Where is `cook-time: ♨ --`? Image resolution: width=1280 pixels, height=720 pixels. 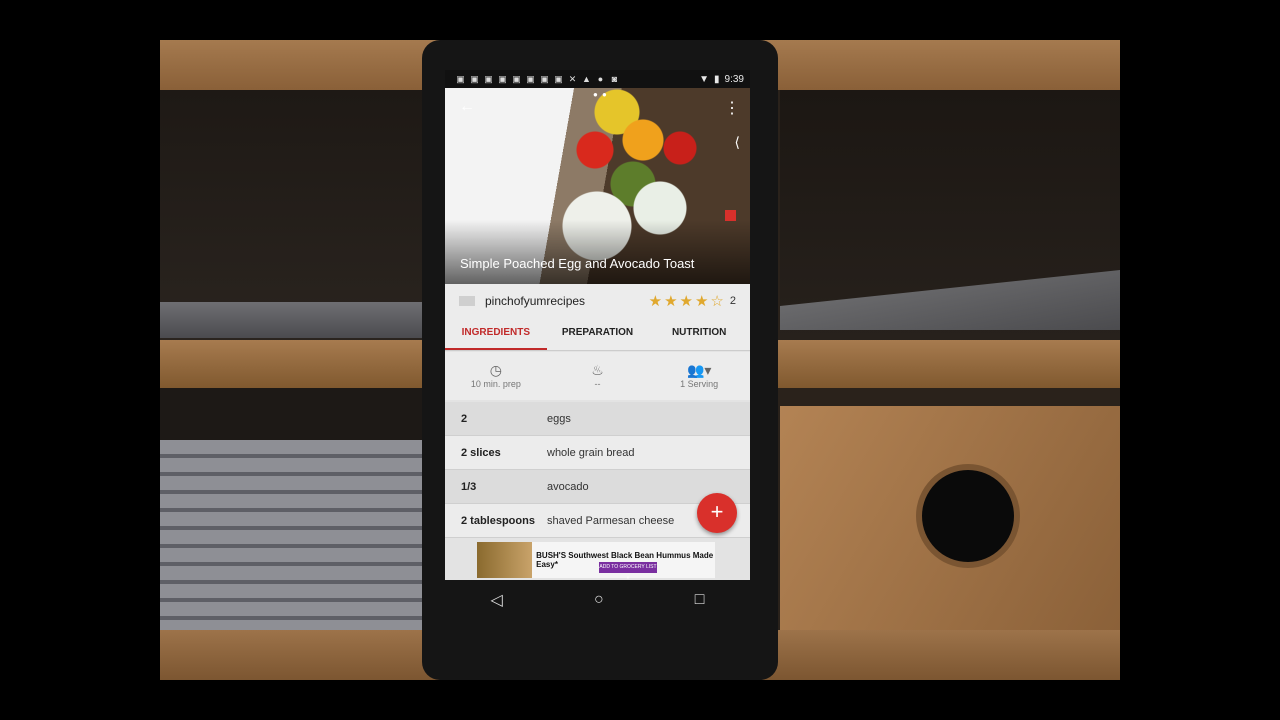 cook-time: ♨ -- is located at coordinates (598, 376).